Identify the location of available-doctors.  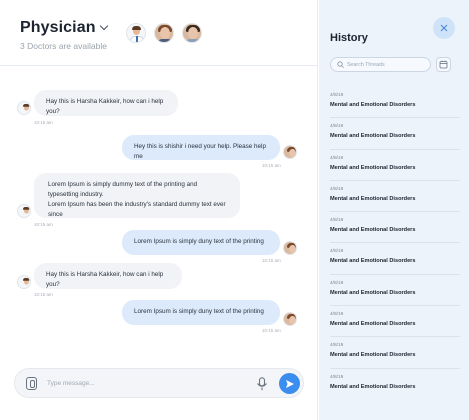
(164, 33).